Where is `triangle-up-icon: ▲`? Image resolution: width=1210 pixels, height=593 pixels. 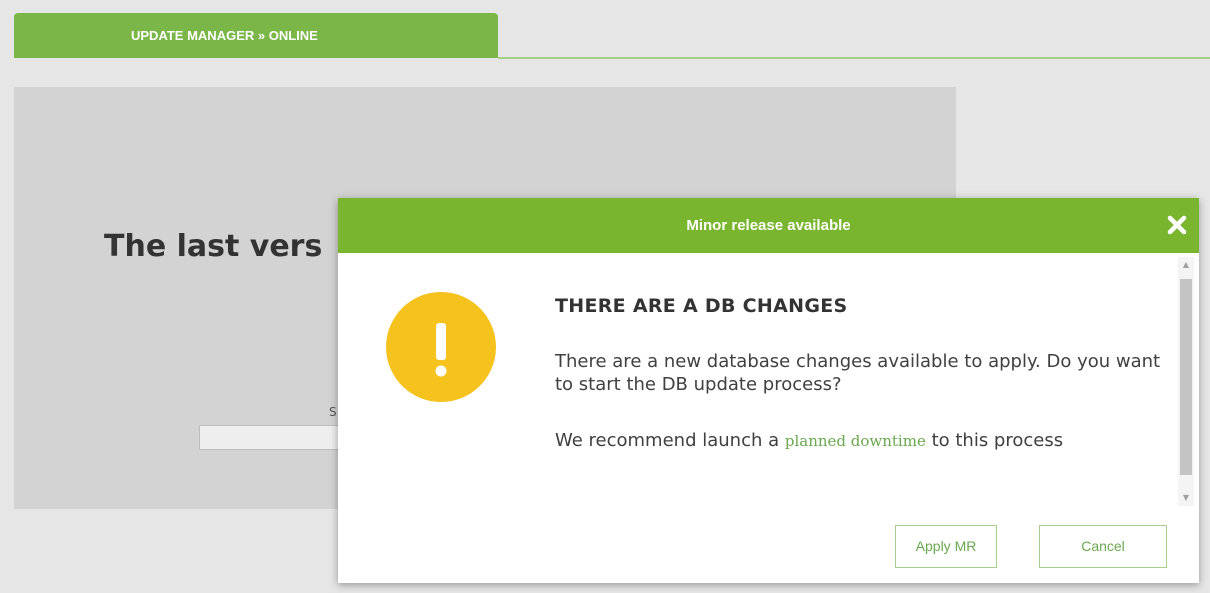
triangle-up-icon: ▲ is located at coordinates (1186, 265).